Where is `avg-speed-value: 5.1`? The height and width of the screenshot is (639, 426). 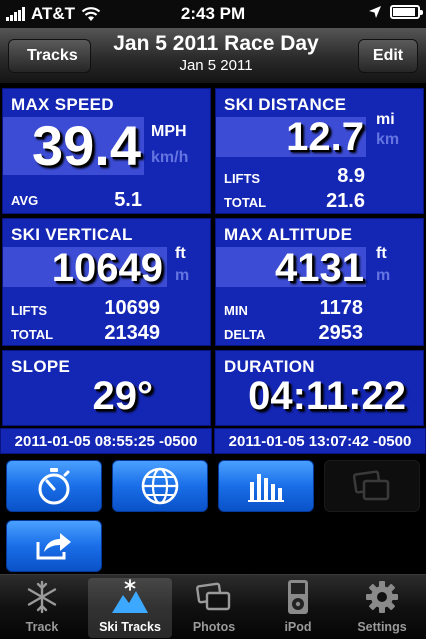
avg-speed-value: 5.1 is located at coordinates (128, 200).